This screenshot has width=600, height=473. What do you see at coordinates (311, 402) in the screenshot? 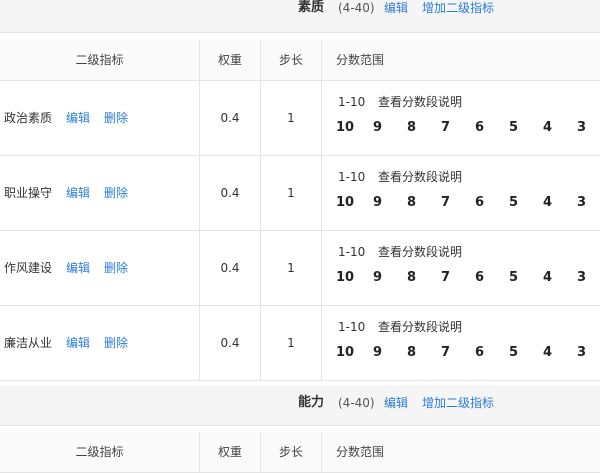
I see `category-title: 能力` at bounding box center [311, 402].